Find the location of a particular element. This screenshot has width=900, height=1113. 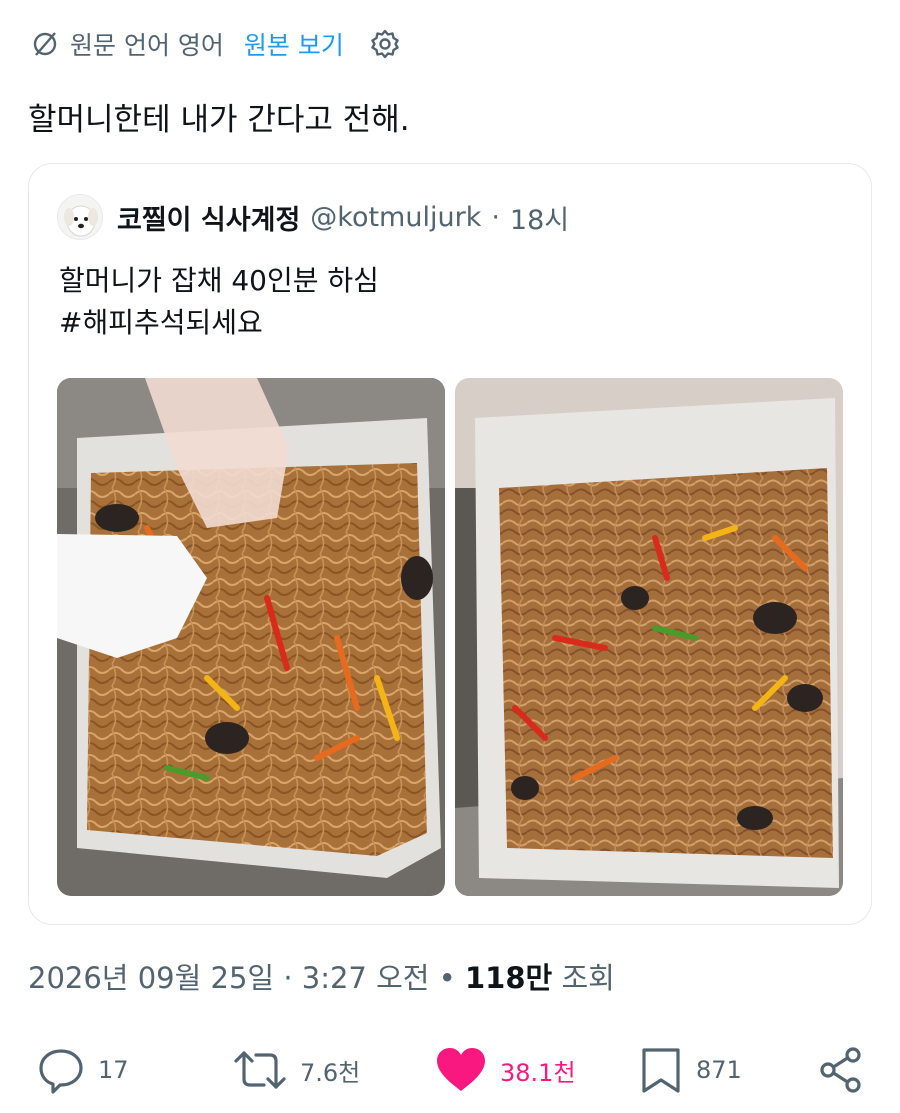

quoted-author-handle: @kotmuljurk is located at coordinates (395, 217).